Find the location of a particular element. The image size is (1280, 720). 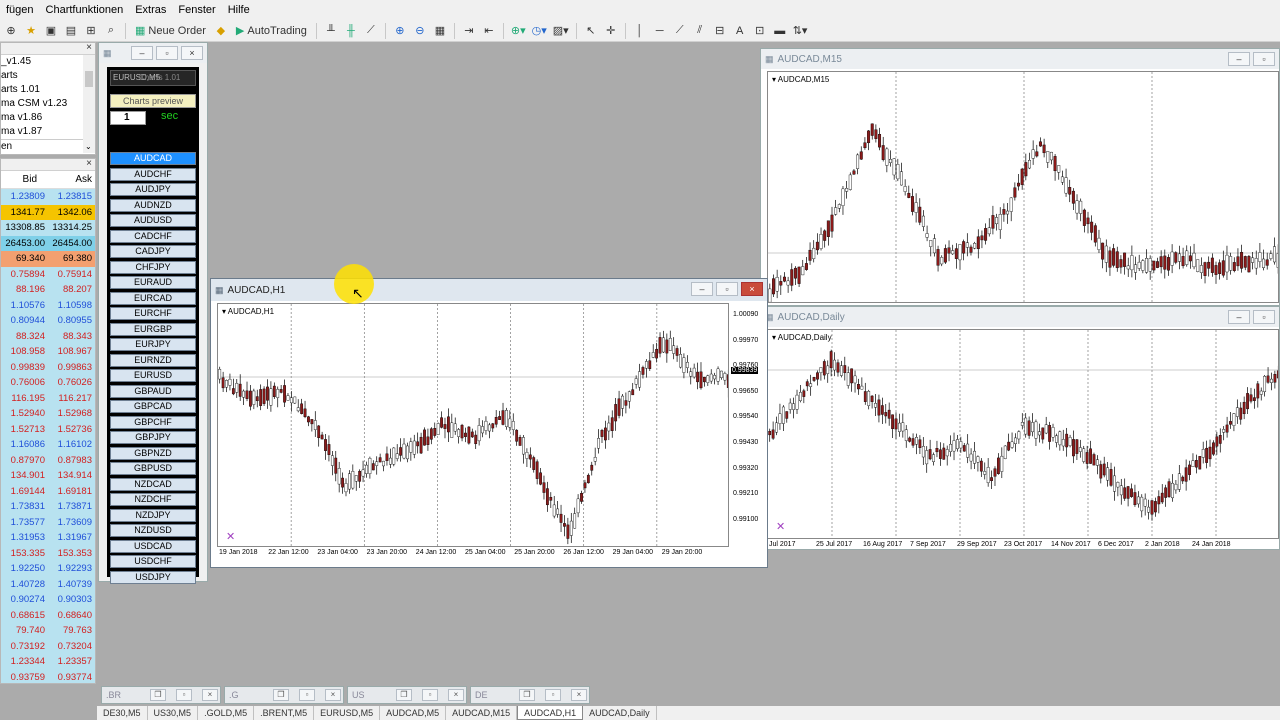

new-order-button: ▦ Neue Order is located at coordinates (170, 31).